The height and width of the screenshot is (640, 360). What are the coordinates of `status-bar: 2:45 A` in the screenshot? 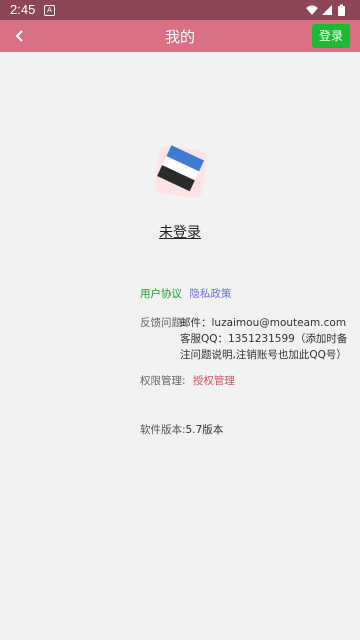 It's located at (180, 10).